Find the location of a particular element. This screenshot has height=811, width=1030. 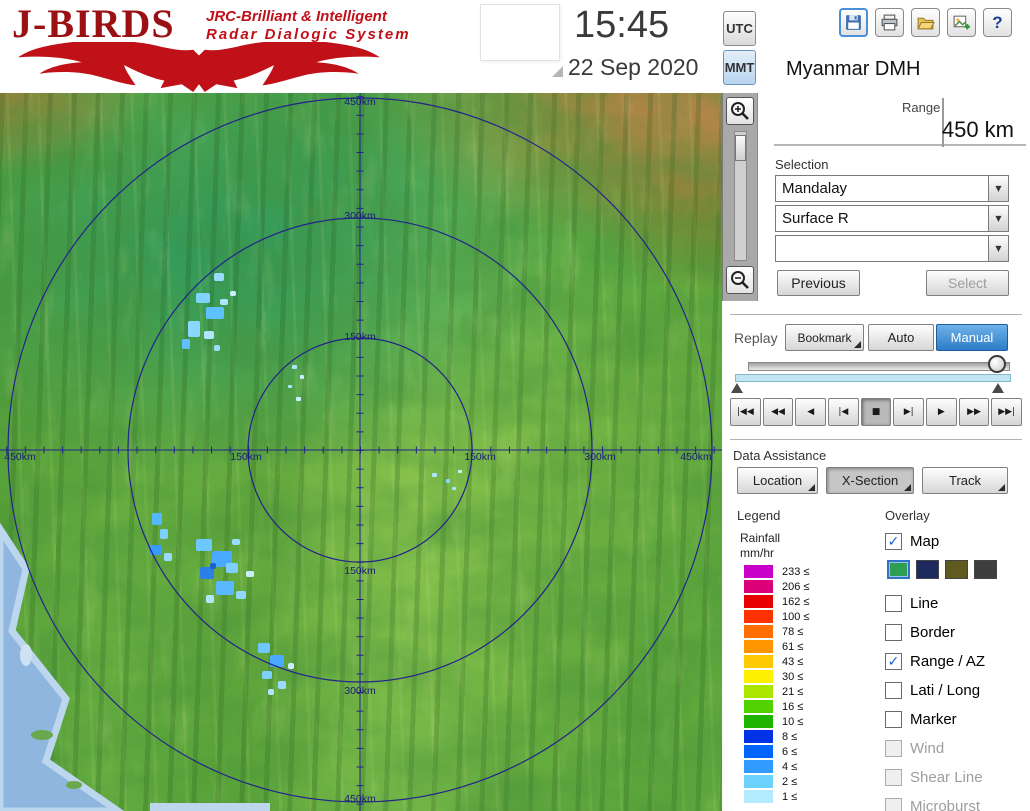

line-checkbox is located at coordinates (893, 603).